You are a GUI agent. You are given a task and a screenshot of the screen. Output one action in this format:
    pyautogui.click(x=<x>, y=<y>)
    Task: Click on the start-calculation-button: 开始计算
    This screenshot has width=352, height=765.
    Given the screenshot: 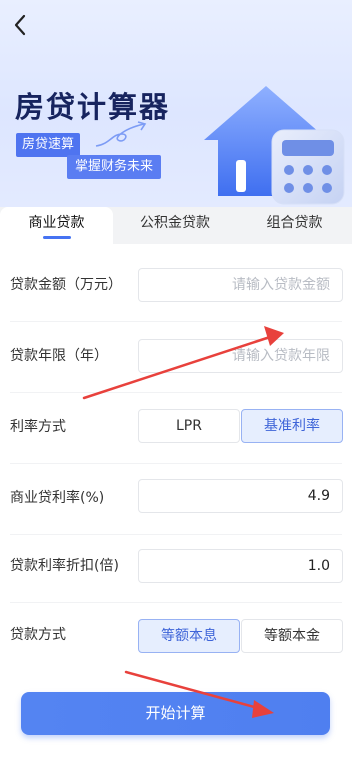 What is the action you would take?
    pyautogui.click(x=175, y=713)
    